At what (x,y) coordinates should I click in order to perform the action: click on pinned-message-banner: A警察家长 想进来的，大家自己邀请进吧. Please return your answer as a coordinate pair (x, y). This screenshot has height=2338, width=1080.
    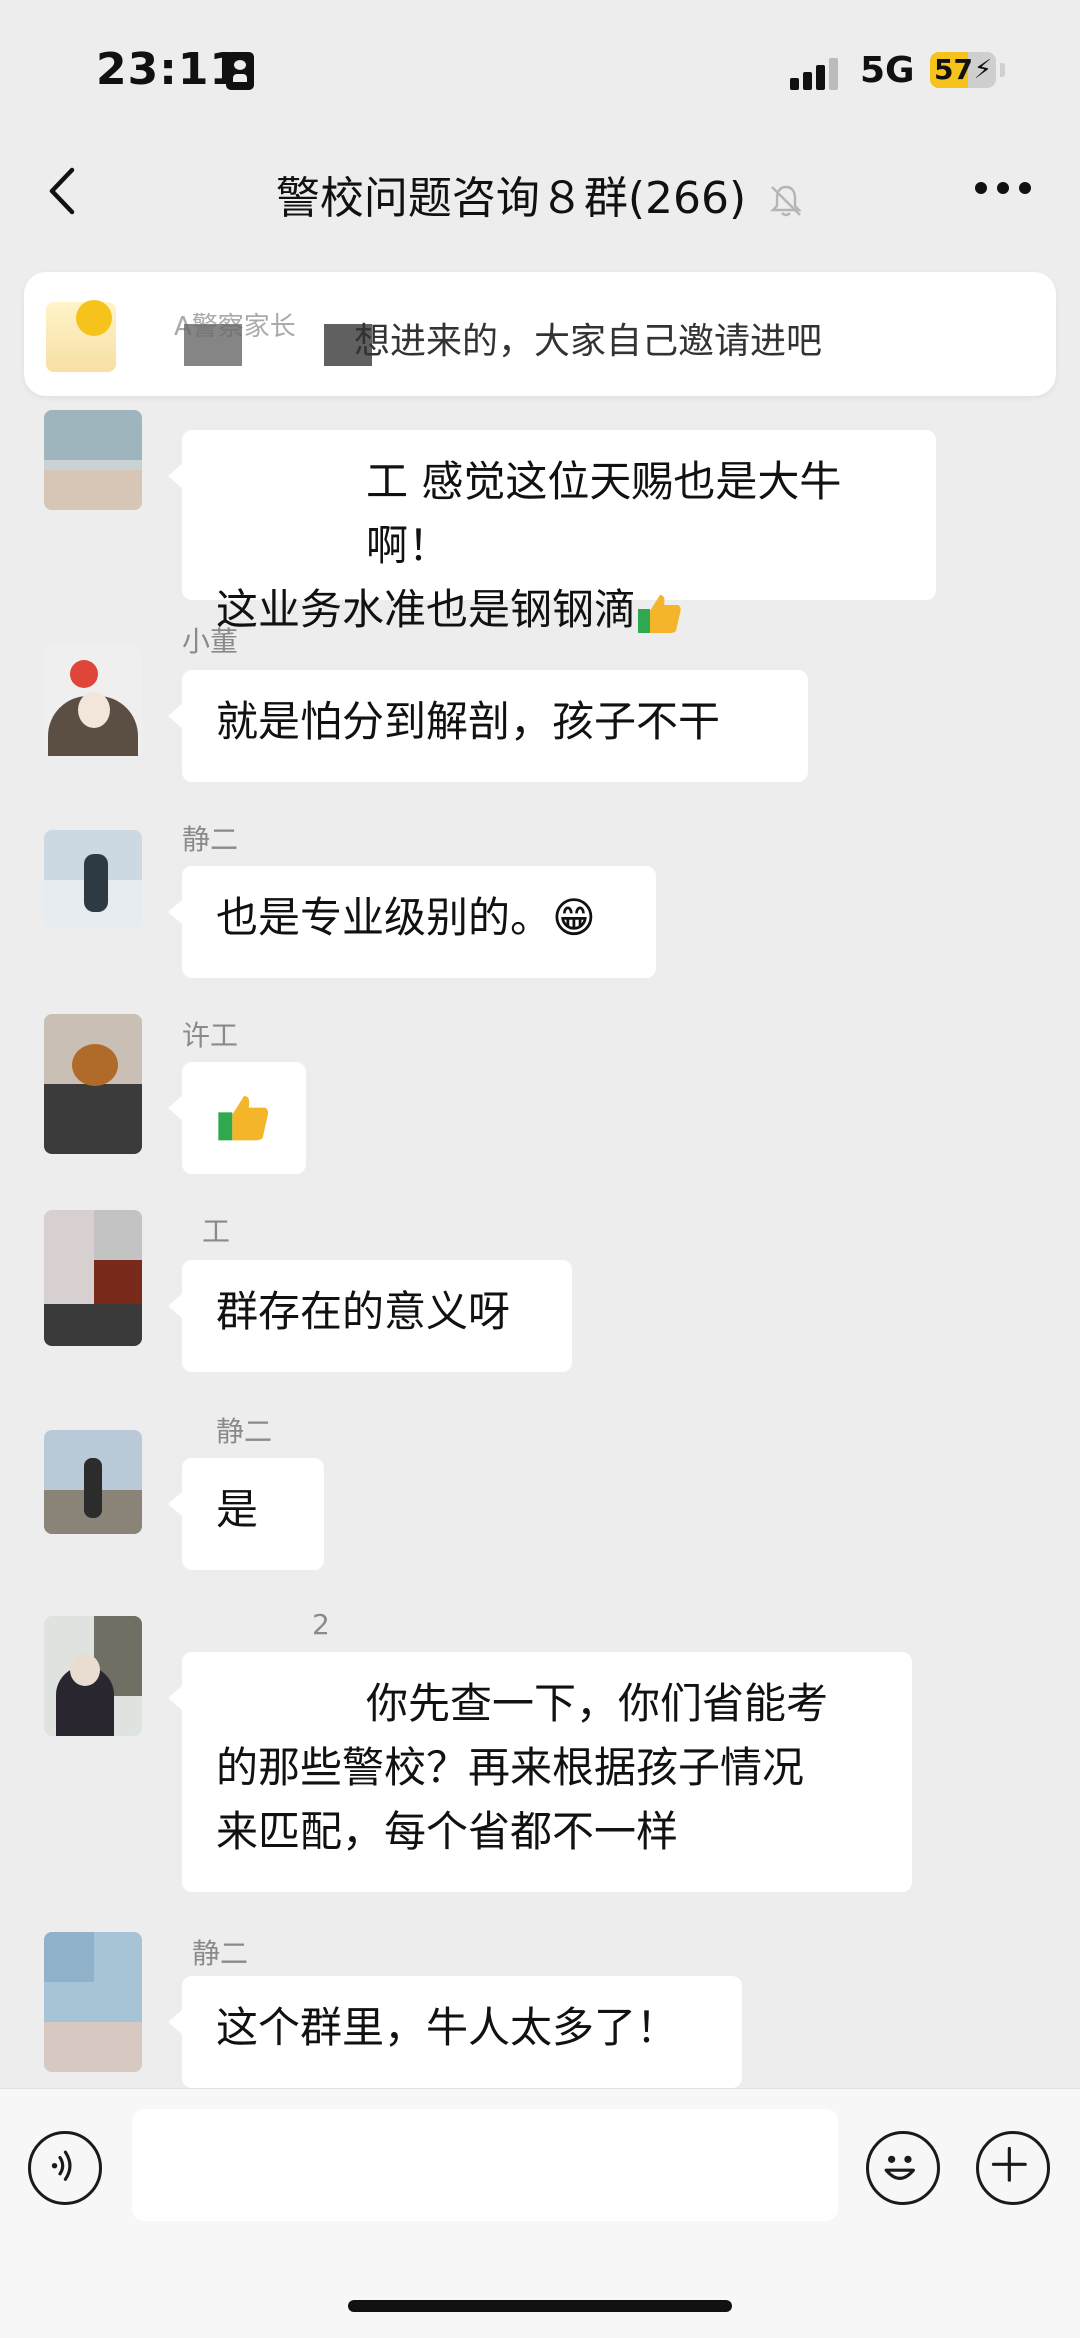
    Looking at the image, I should click on (540, 334).